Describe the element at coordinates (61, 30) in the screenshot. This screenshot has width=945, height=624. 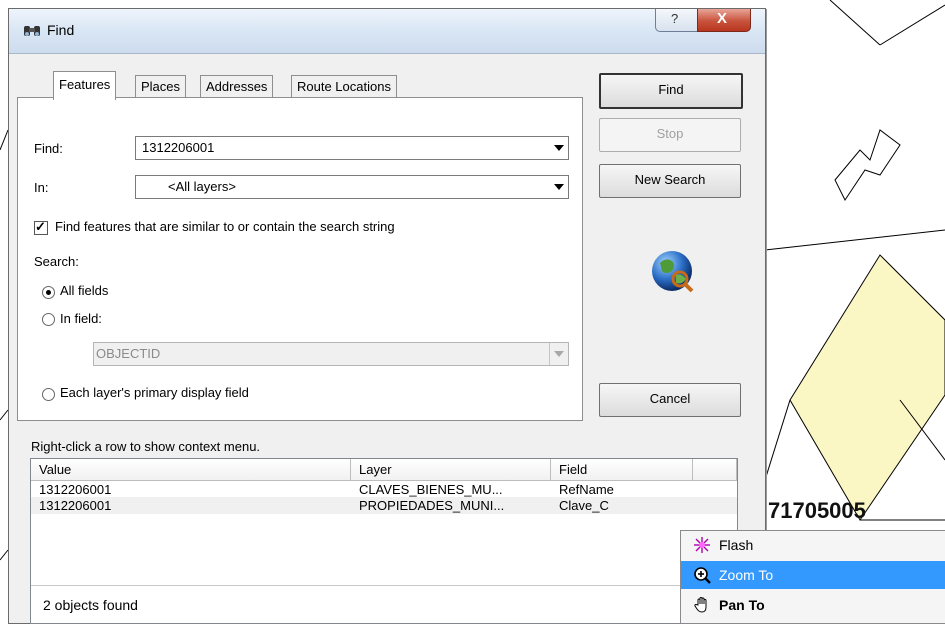
I see `window-title: Find` at that location.